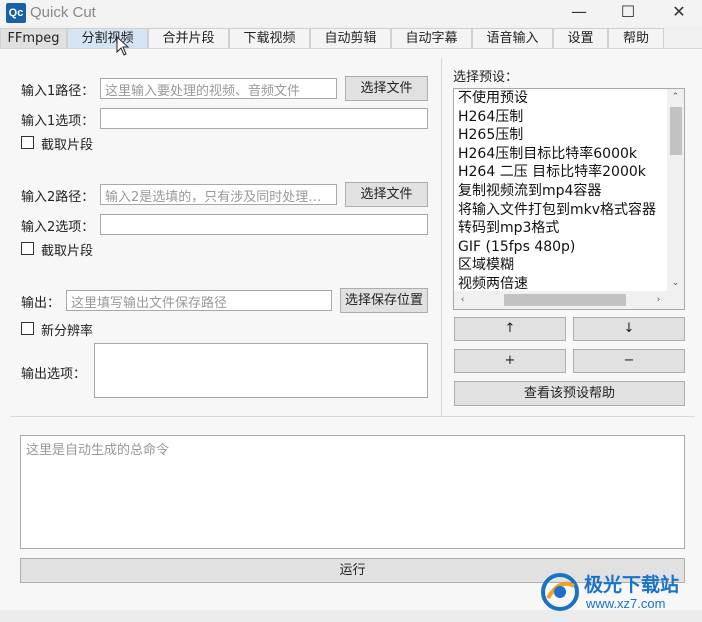  What do you see at coordinates (632, 585) in the screenshot?
I see `watermark-title: 极光下载站` at bounding box center [632, 585].